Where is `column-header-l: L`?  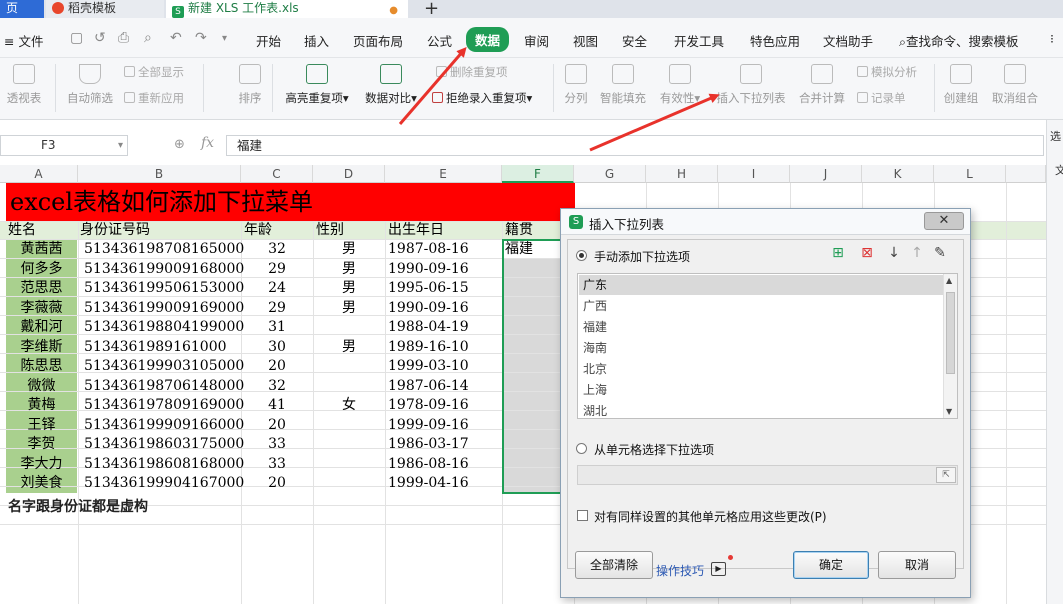 column-header-l: L is located at coordinates (970, 174).